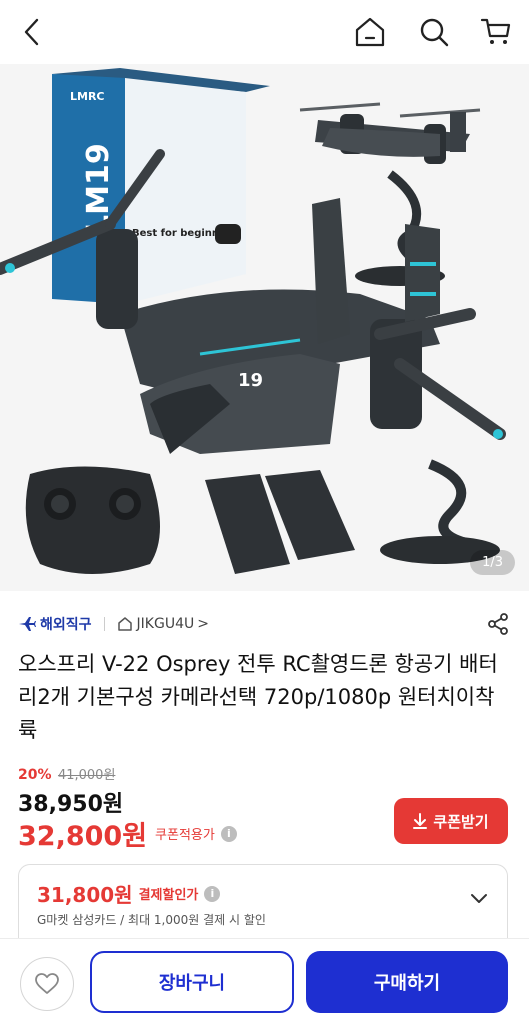 This screenshot has width=529, height=1024. I want to click on overseas-badge: 해외직구, so click(55, 624).